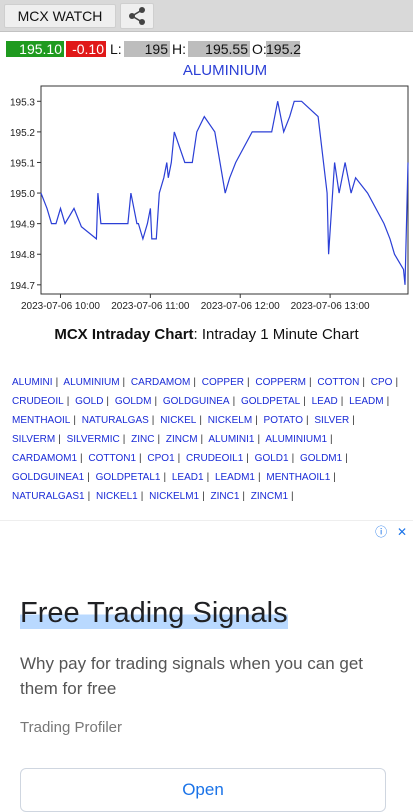 The width and height of the screenshot is (413, 812). I want to click on chart-title: ALUMINIUM, so click(225, 70).